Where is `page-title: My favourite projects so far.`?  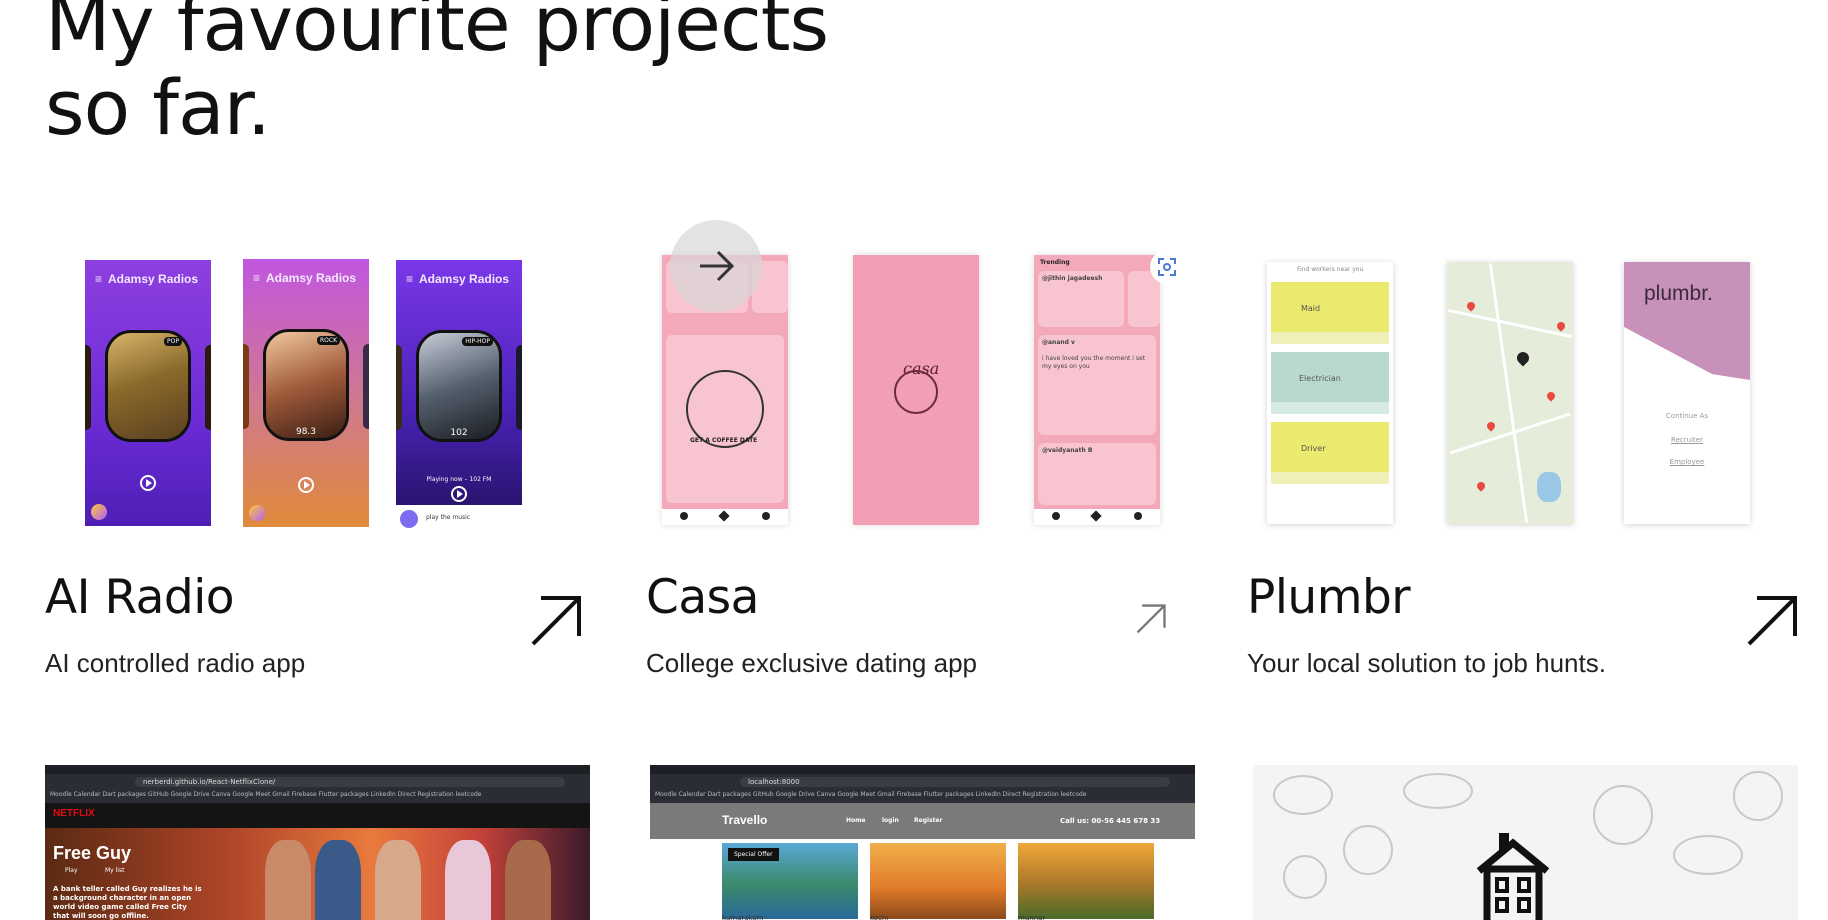
page-title: My favourite projects so far. is located at coordinates (437, 75).